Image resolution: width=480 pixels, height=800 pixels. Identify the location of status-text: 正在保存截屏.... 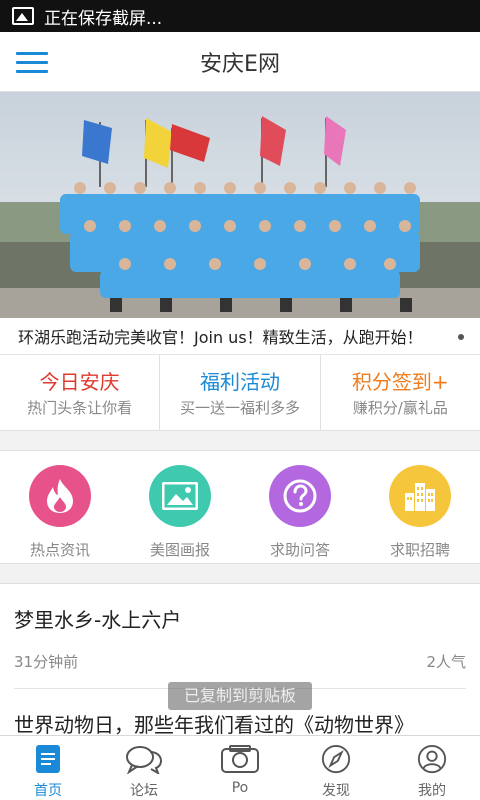
(103, 18).